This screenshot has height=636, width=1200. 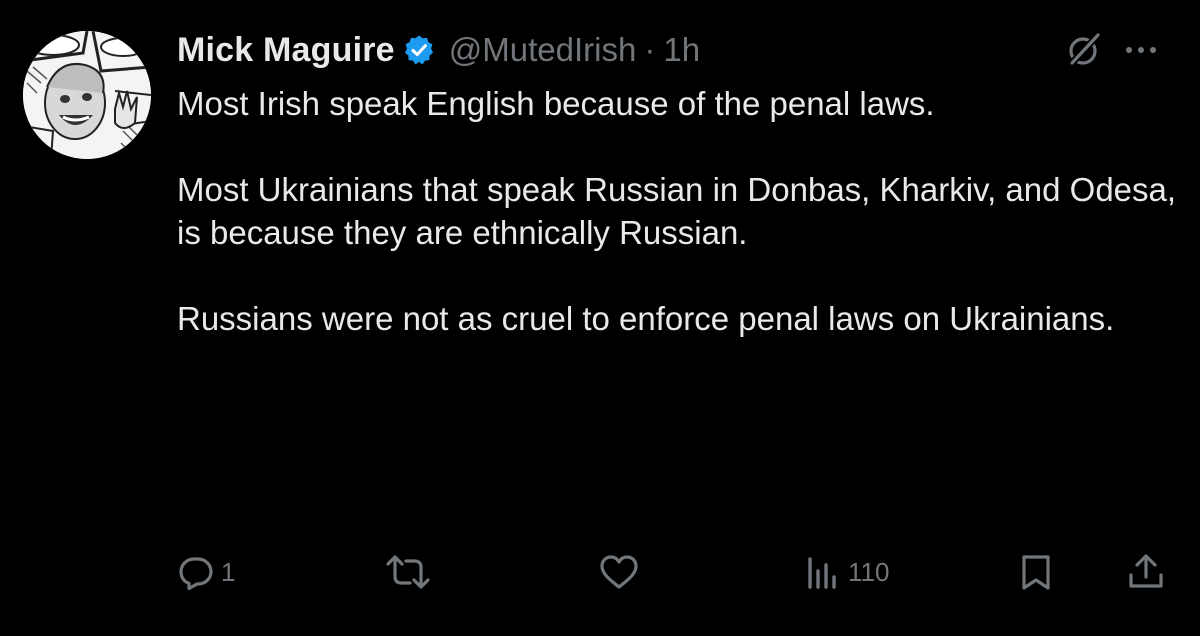 I want to click on bookmark-icon, so click(x=1036, y=572).